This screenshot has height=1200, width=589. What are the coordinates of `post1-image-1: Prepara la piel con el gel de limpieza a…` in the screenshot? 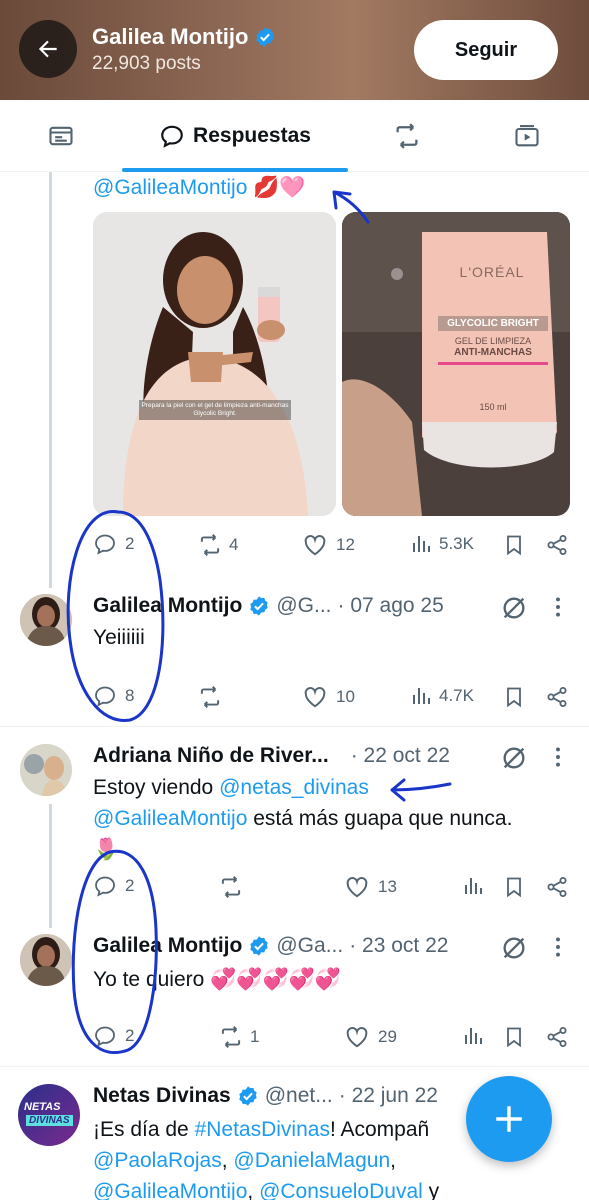 It's located at (214, 364).